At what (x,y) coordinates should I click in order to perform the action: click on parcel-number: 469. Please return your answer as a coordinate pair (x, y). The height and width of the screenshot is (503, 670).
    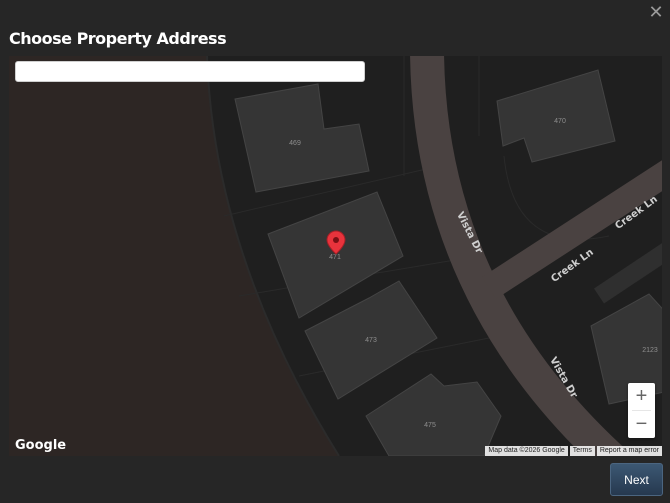
    Looking at the image, I should click on (295, 143).